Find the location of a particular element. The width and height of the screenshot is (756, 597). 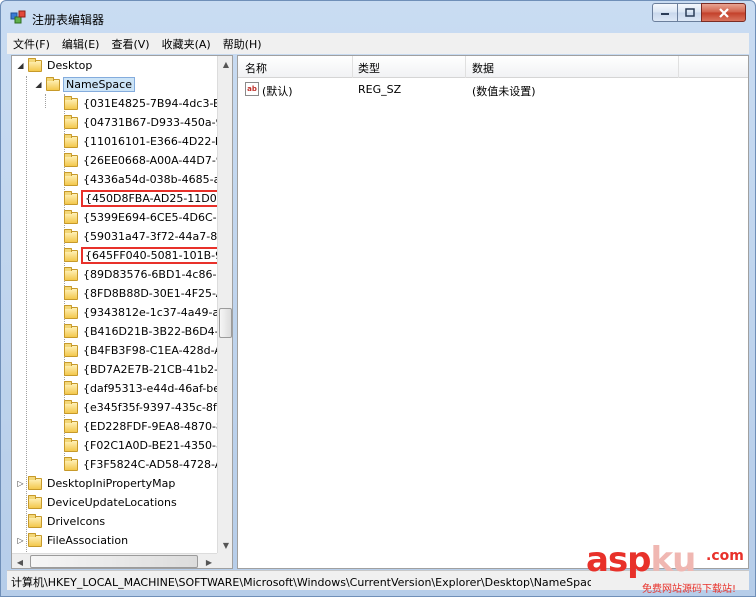

close-icon is located at coordinates (723, 12).